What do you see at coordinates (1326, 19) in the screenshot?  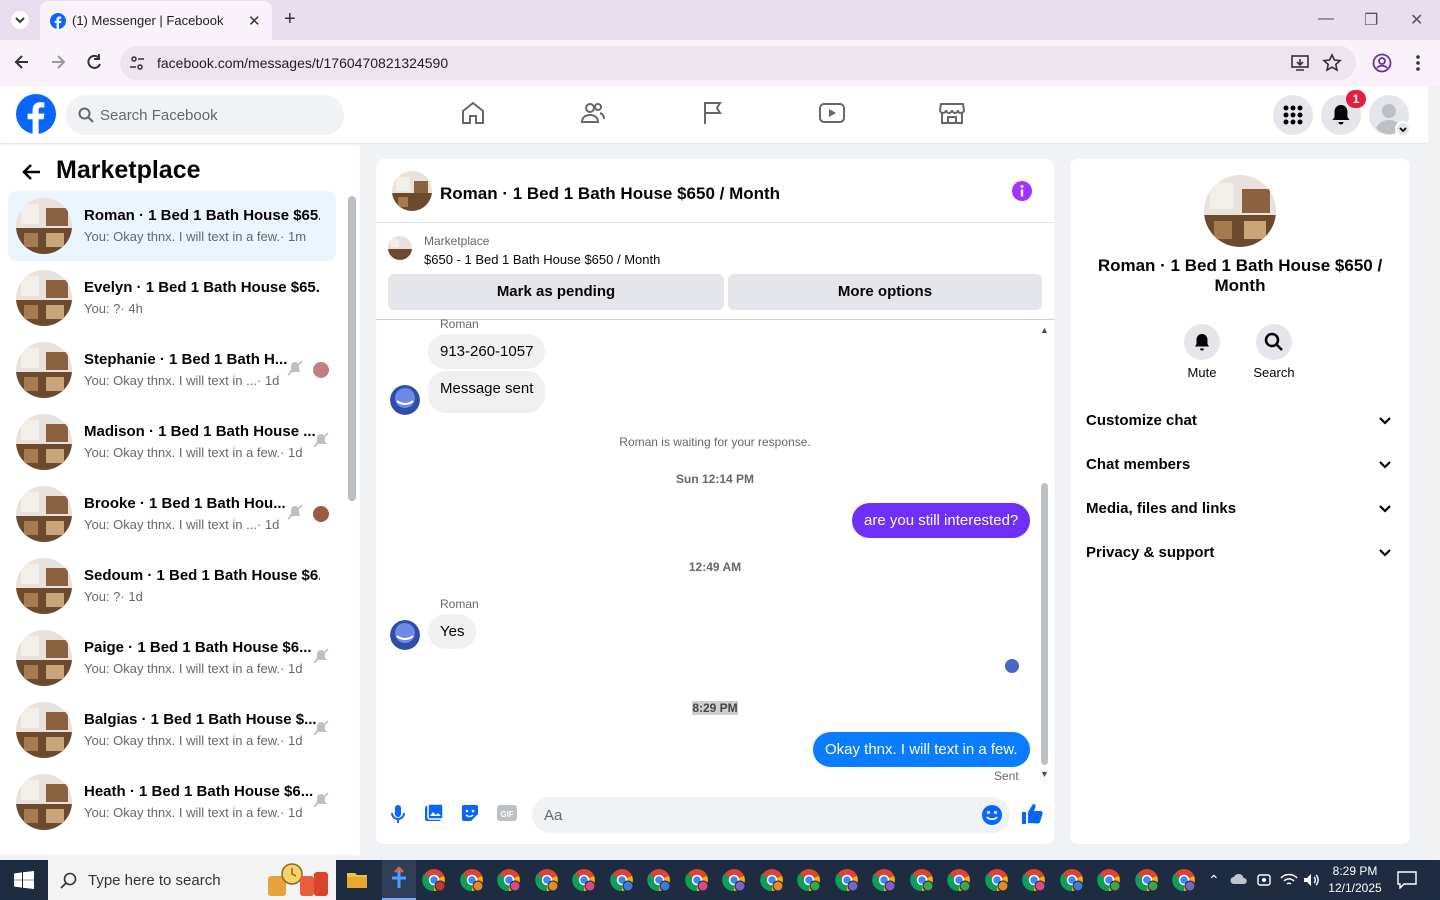 I see `minimize-icon: —` at bounding box center [1326, 19].